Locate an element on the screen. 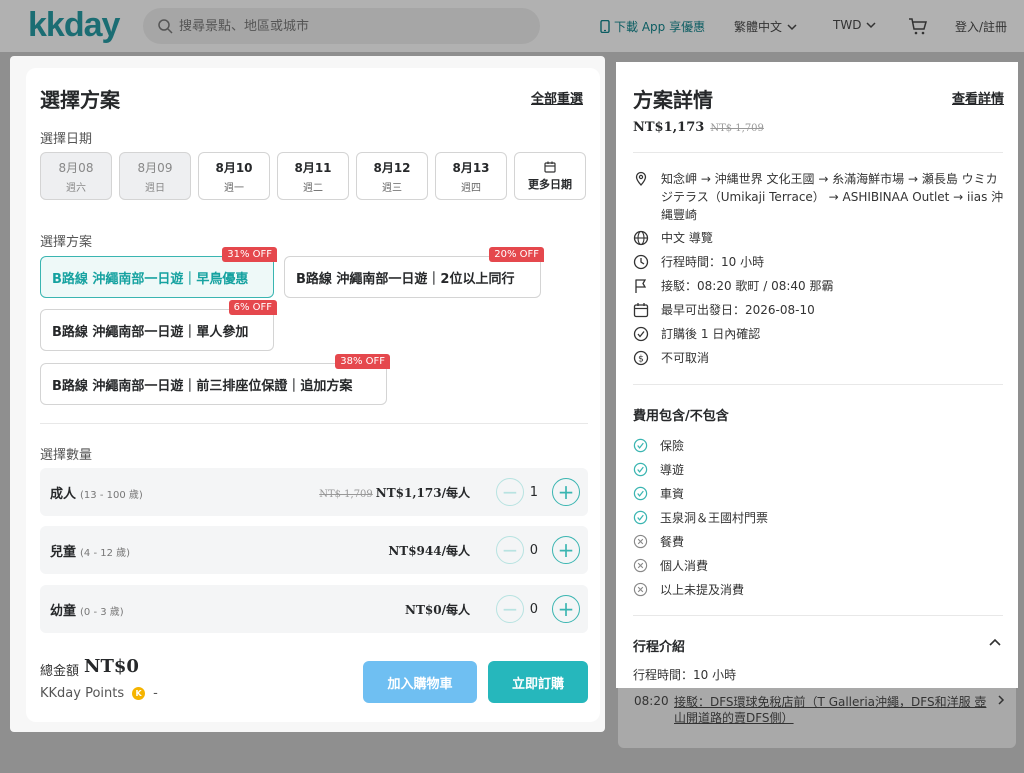 The height and width of the screenshot is (773, 1024). plan-name: B路線 沖繩南部一日遊｜前三排座位保證｜追加方案 is located at coordinates (202, 386).